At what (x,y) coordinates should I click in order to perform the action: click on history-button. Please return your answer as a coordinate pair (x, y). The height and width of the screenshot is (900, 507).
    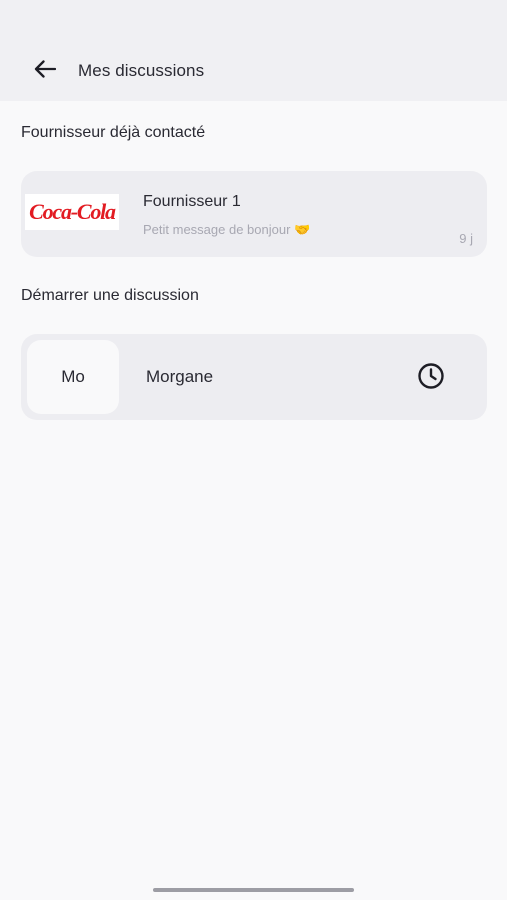
    Looking at the image, I should click on (431, 378).